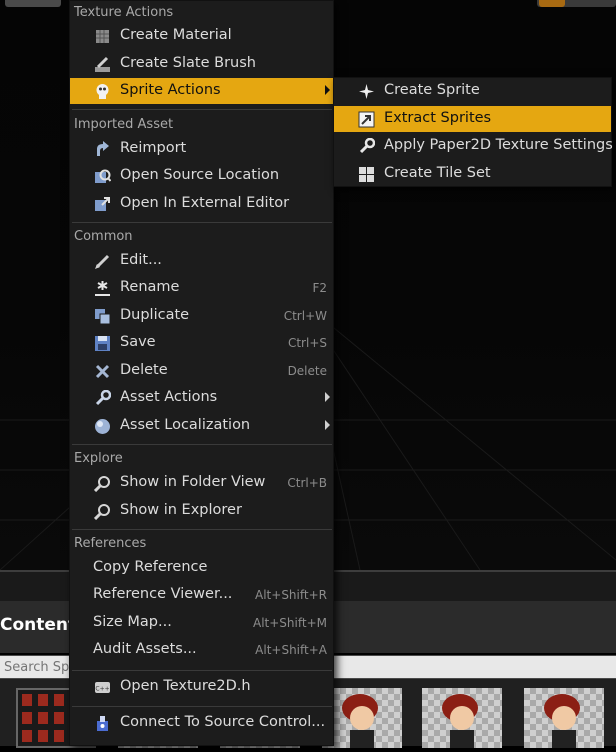  I want to click on sparkle-icon, so click(366, 91).